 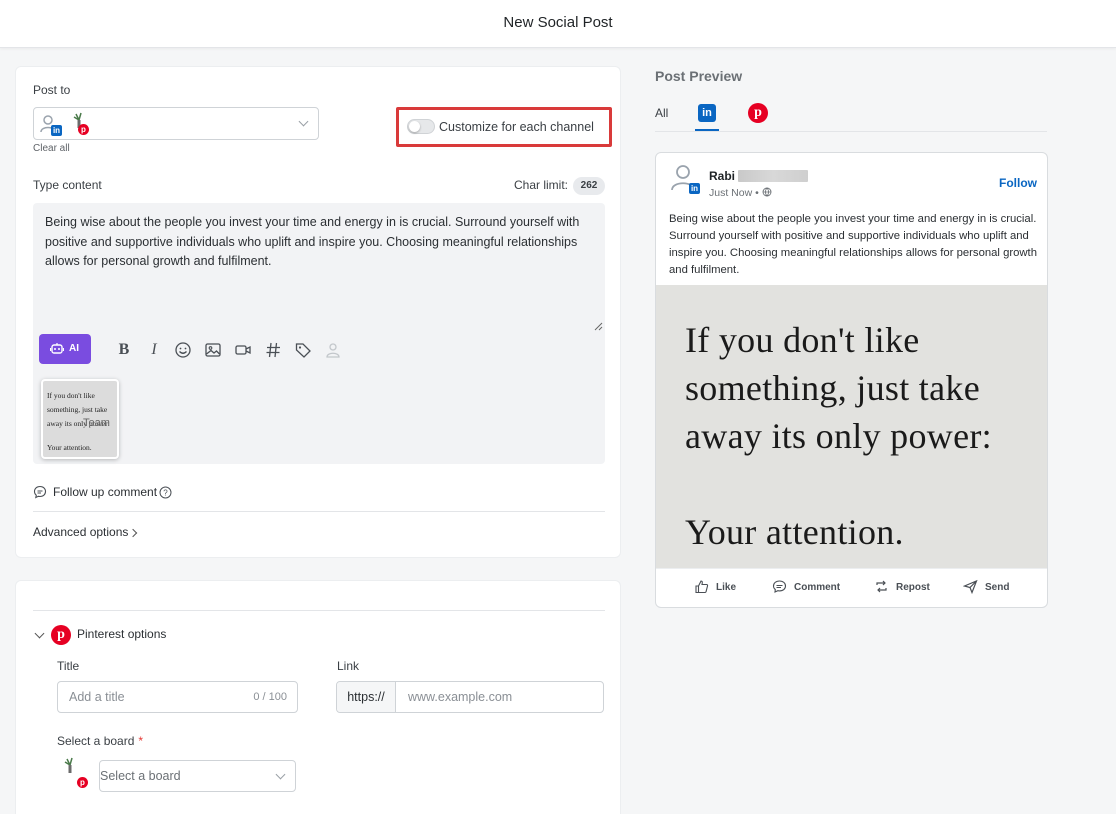 What do you see at coordinates (348, 666) in the screenshot?
I see `link-label: Link` at bounding box center [348, 666].